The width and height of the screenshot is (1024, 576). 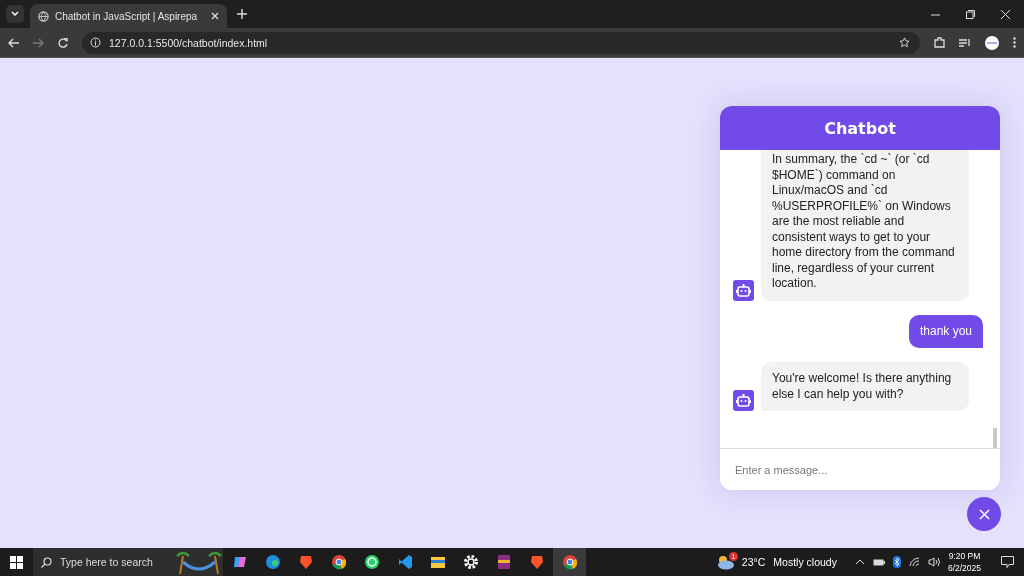 I want to click on puzzle-icon, so click(x=939, y=42).